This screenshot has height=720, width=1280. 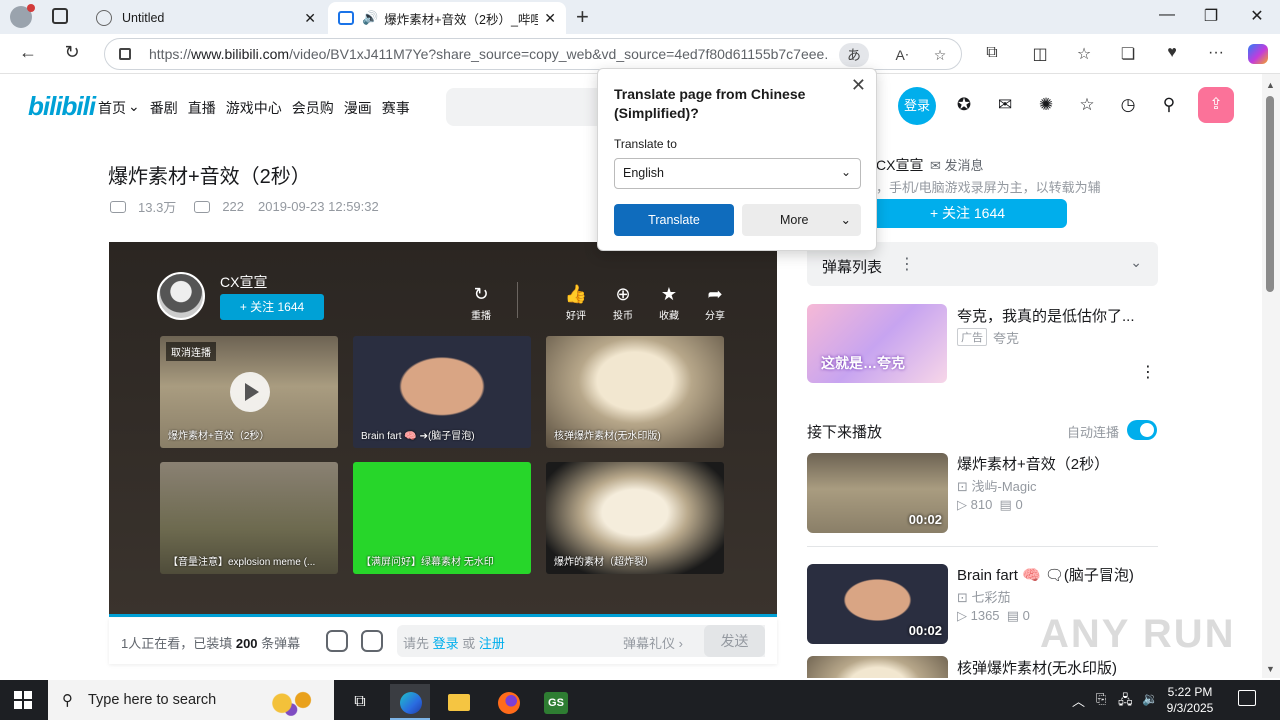 What do you see at coordinates (623, 303) in the screenshot?
I see `coin-button: ⊕ 投币` at bounding box center [623, 303].